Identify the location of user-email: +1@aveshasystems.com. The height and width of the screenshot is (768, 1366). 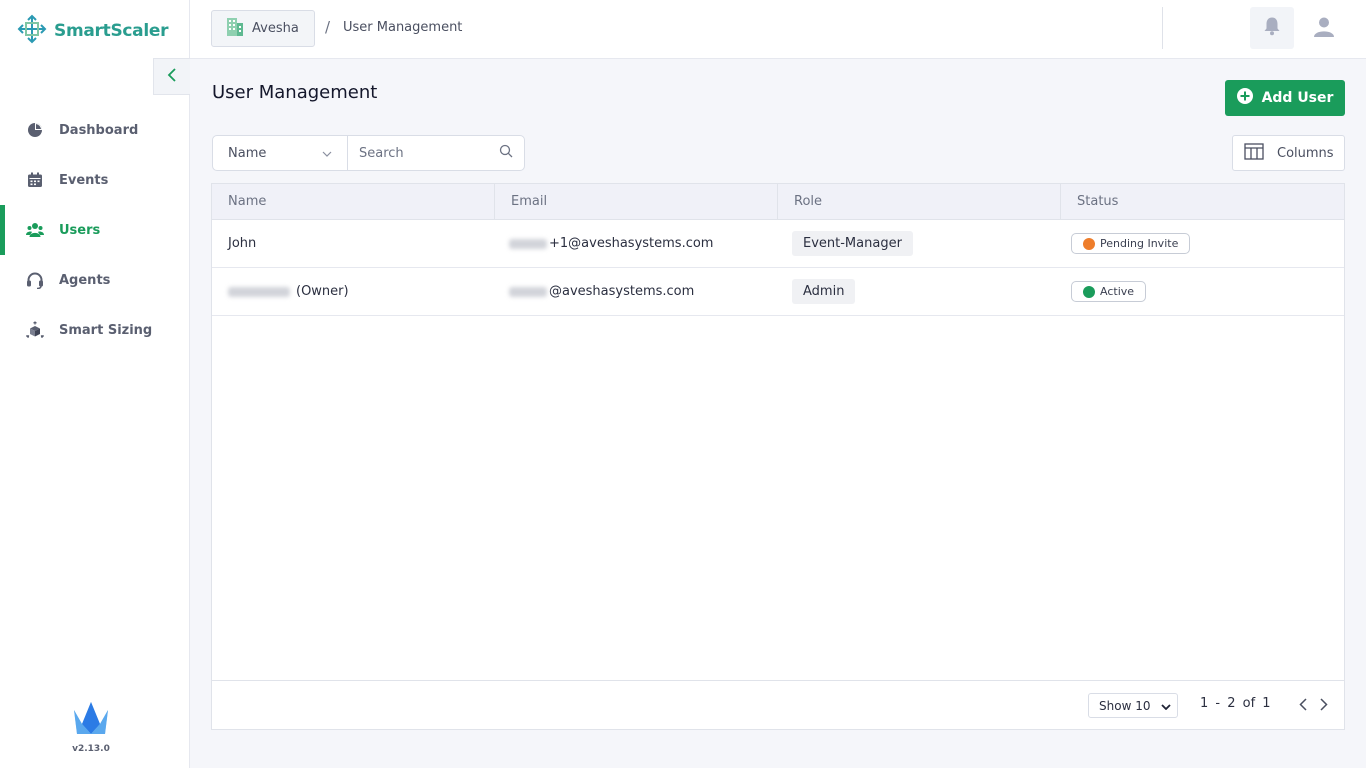
(631, 243).